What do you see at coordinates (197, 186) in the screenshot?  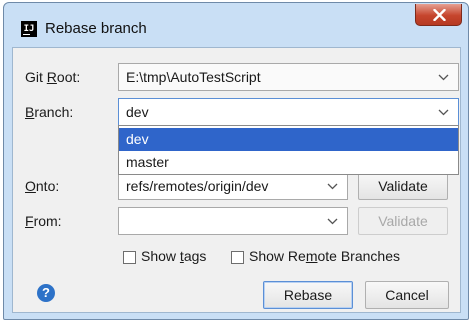 I see `onto-value: refs/remotes/origin/dev` at bounding box center [197, 186].